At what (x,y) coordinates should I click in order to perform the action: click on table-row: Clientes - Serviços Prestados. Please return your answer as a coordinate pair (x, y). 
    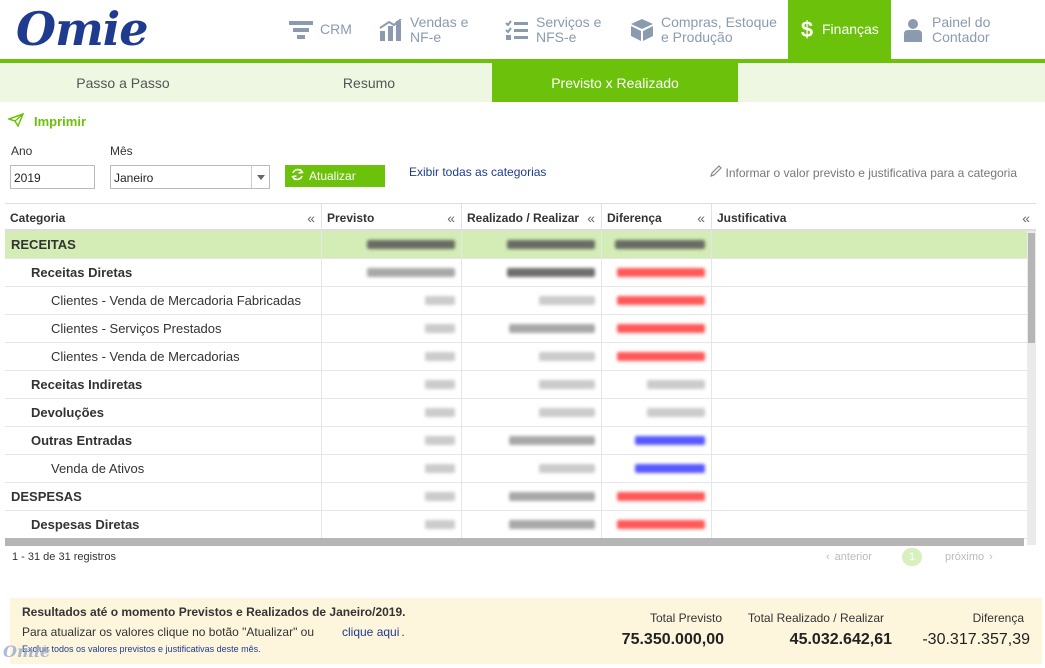
    Looking at the image, I should click on (516, 329).